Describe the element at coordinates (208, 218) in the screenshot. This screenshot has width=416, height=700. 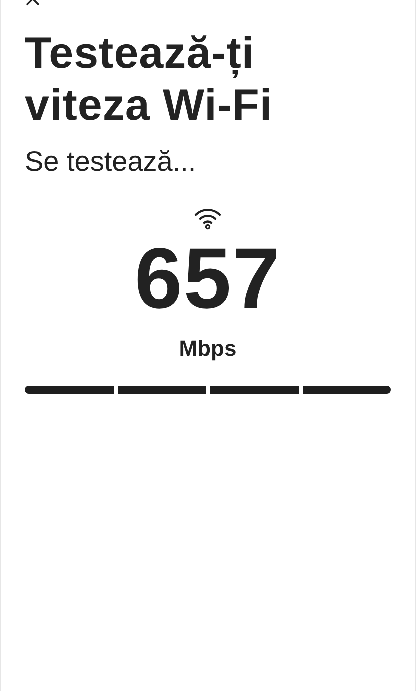
I see `wifi-icon` at that location.